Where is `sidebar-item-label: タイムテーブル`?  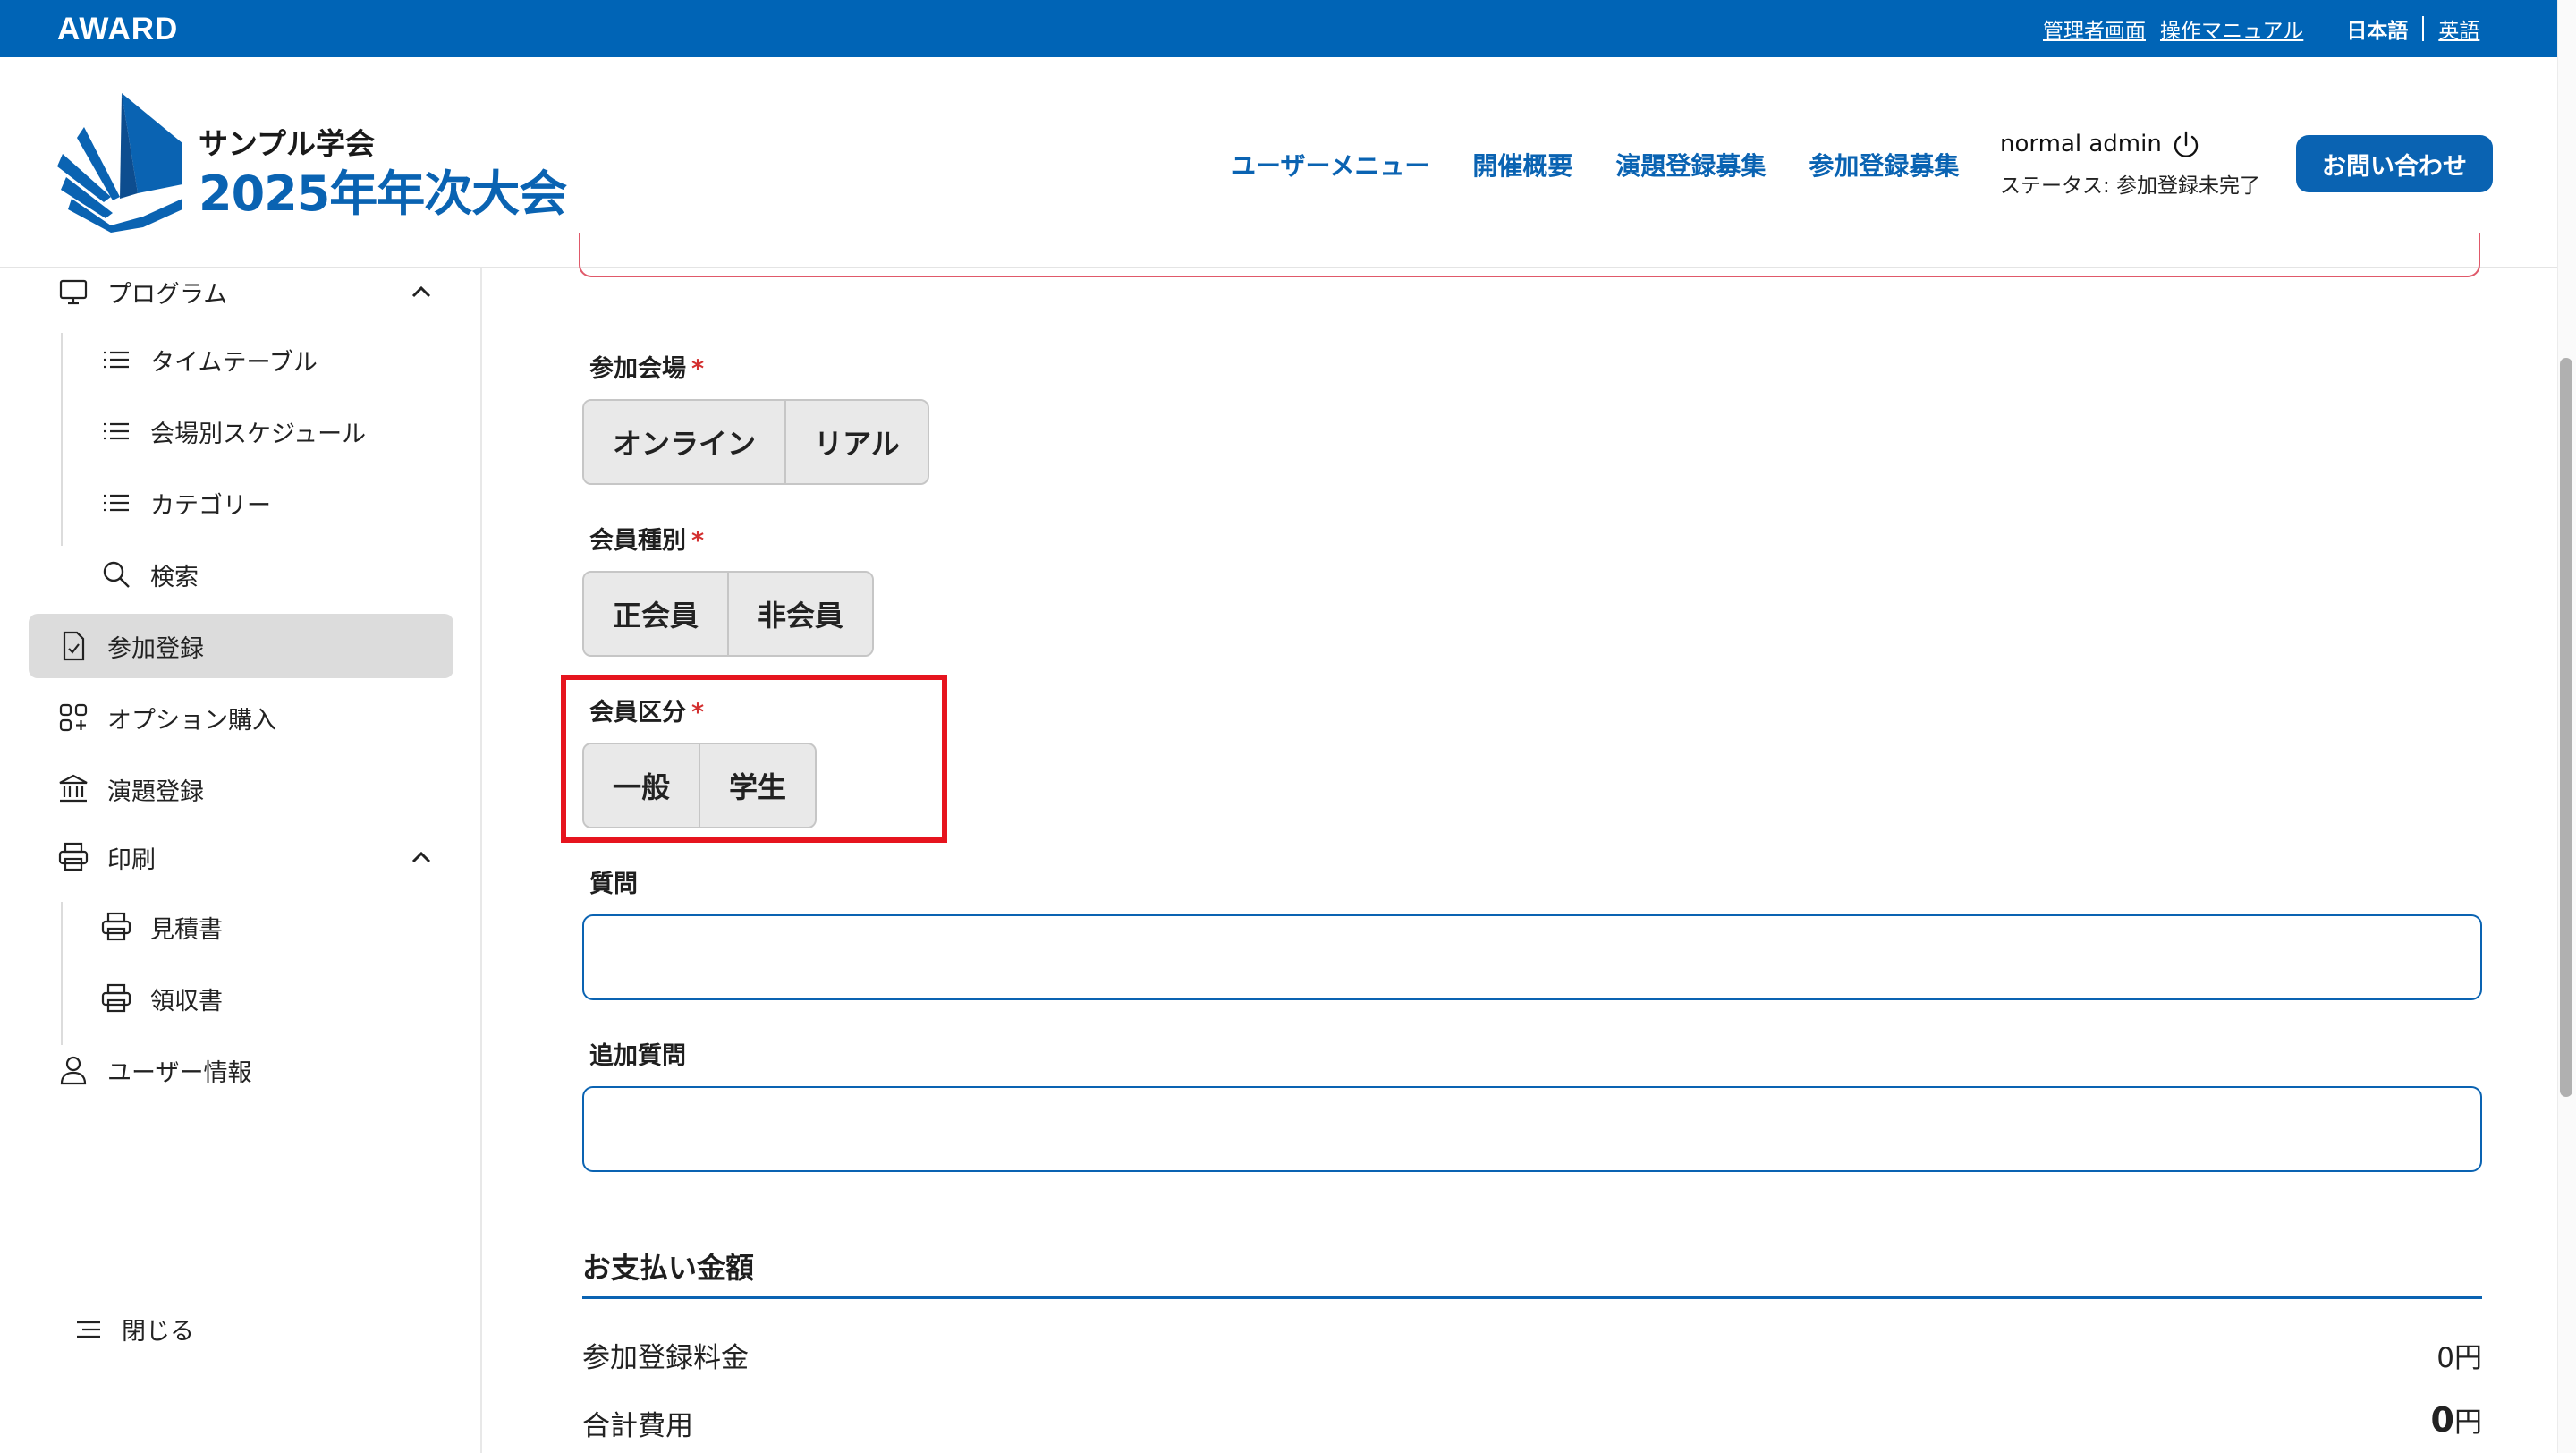
sidebar-item-label: タイムテーブル is located at coordinates (234, 362).